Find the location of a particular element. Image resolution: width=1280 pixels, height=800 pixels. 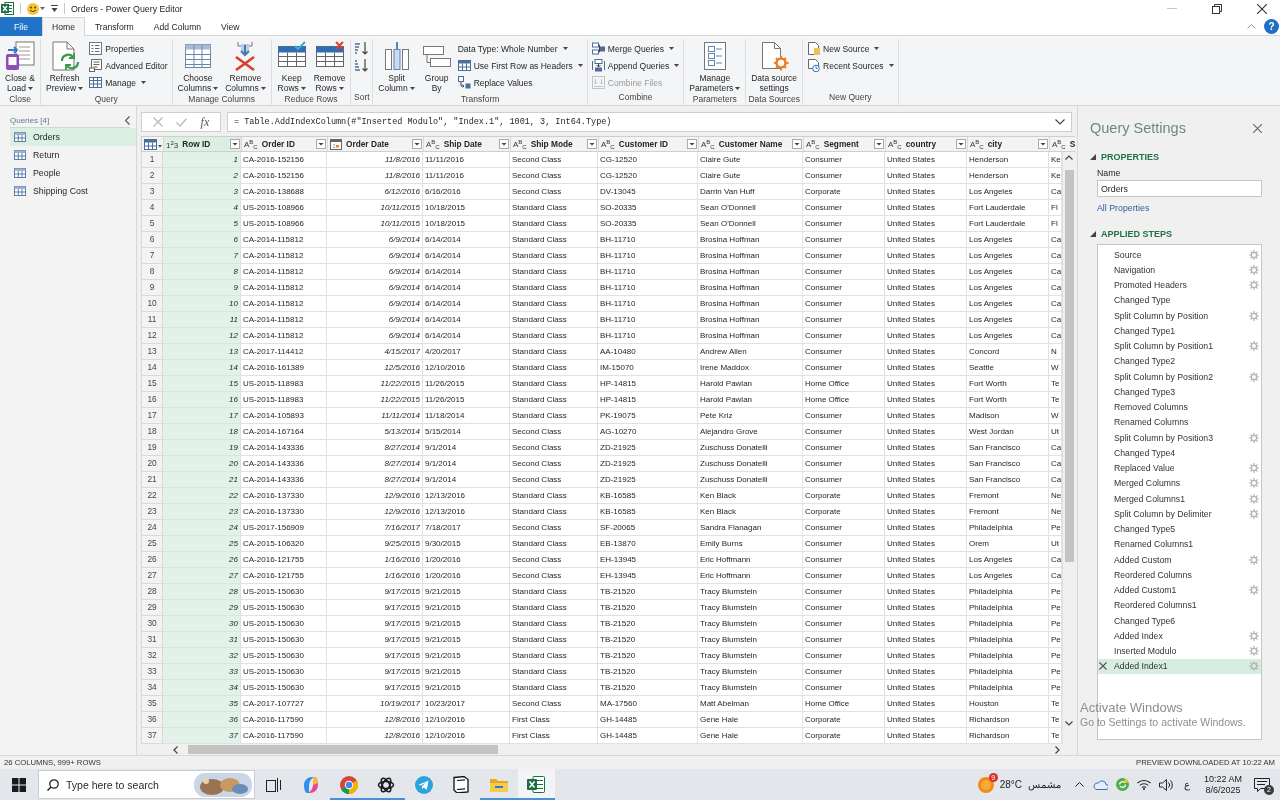

clock-time: 10:22 AM is located at coordinates (1222, 779).